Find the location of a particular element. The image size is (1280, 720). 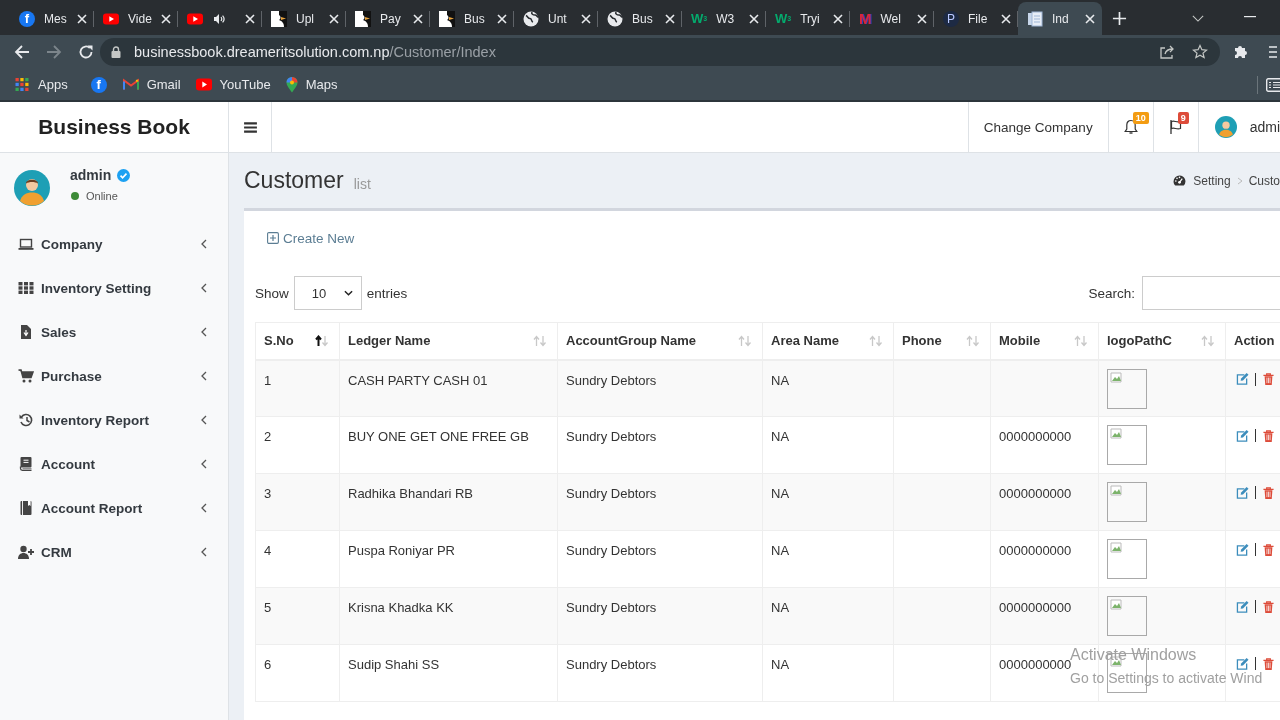

menu-lines-icon is located at coordinates (1273, 52).